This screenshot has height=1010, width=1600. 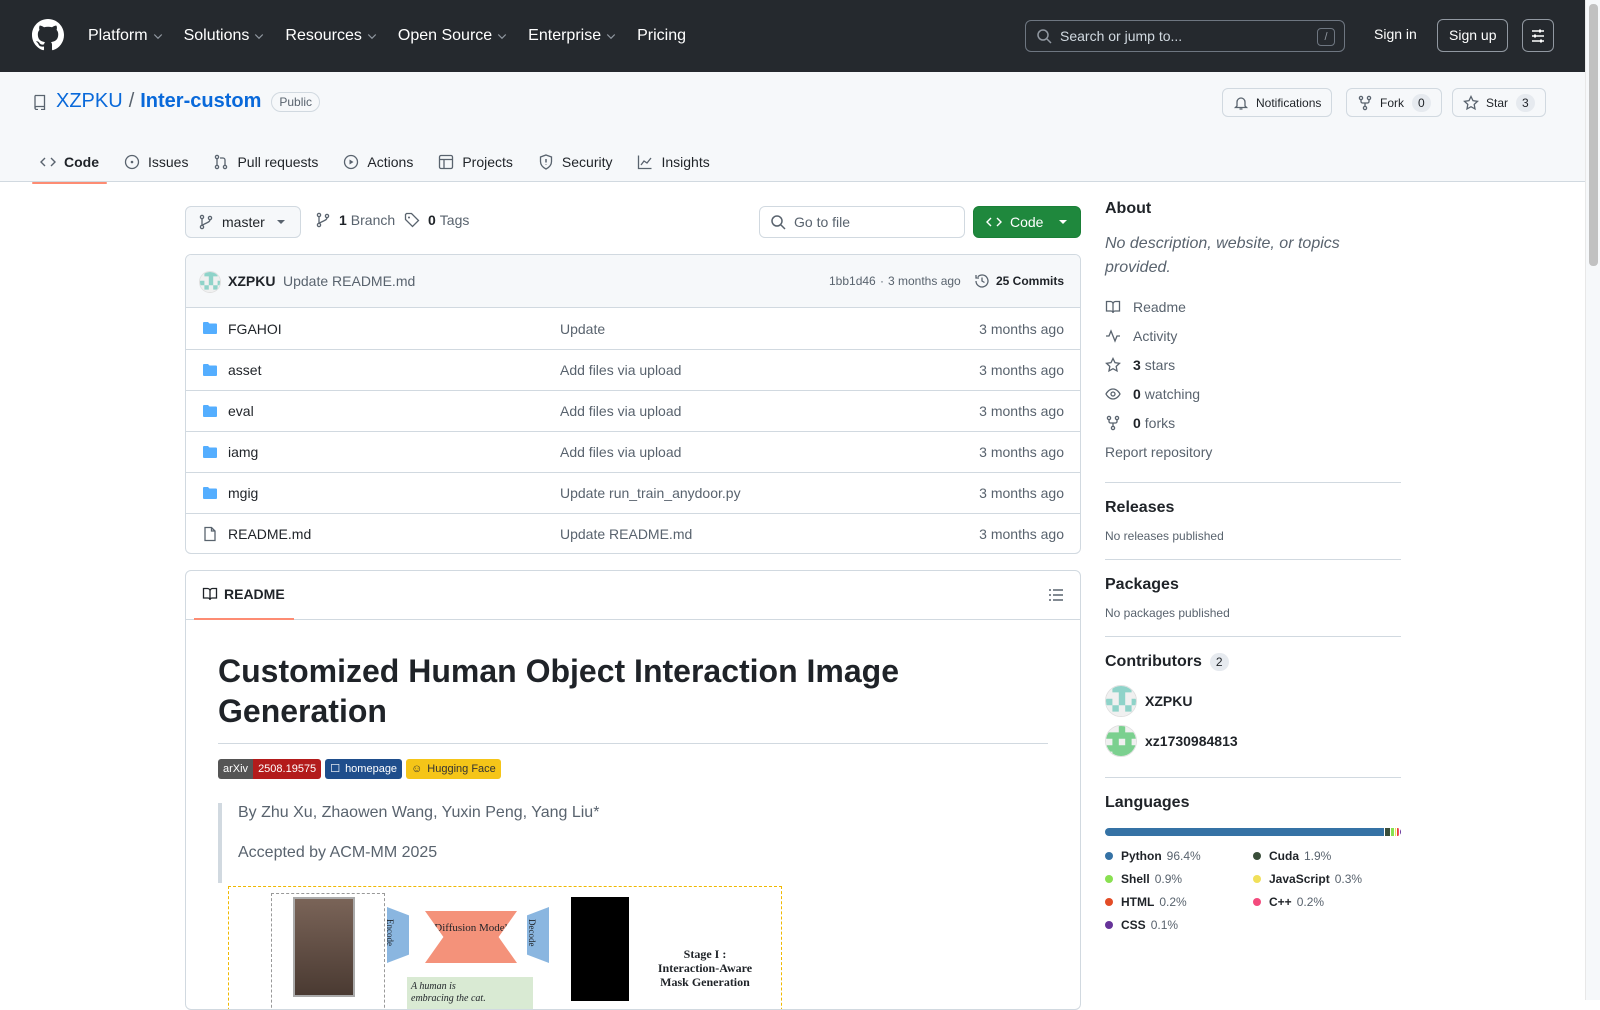 What do you see at coordinates (1538, 35) in the screenshot?
I see `menu-button` at bounding box center [1538, 35].